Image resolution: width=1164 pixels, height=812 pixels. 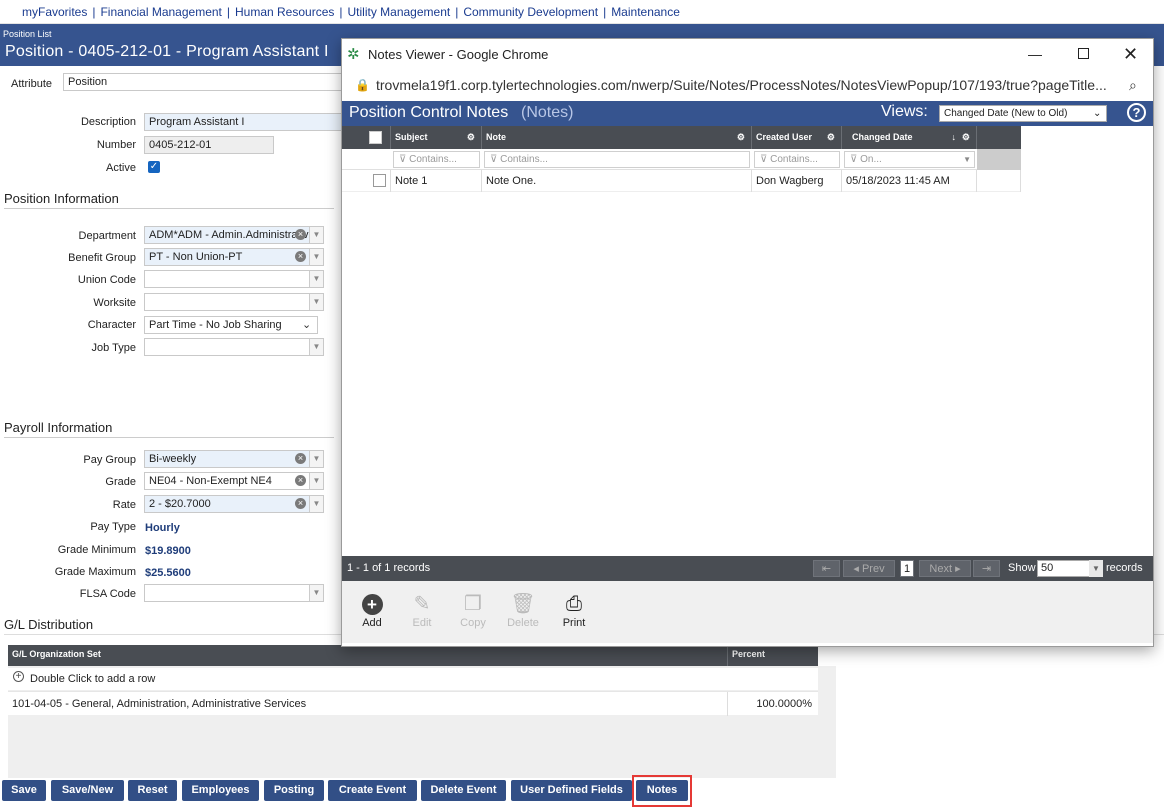 I want to click on maximize-icon, so click(x=1083, y=53).